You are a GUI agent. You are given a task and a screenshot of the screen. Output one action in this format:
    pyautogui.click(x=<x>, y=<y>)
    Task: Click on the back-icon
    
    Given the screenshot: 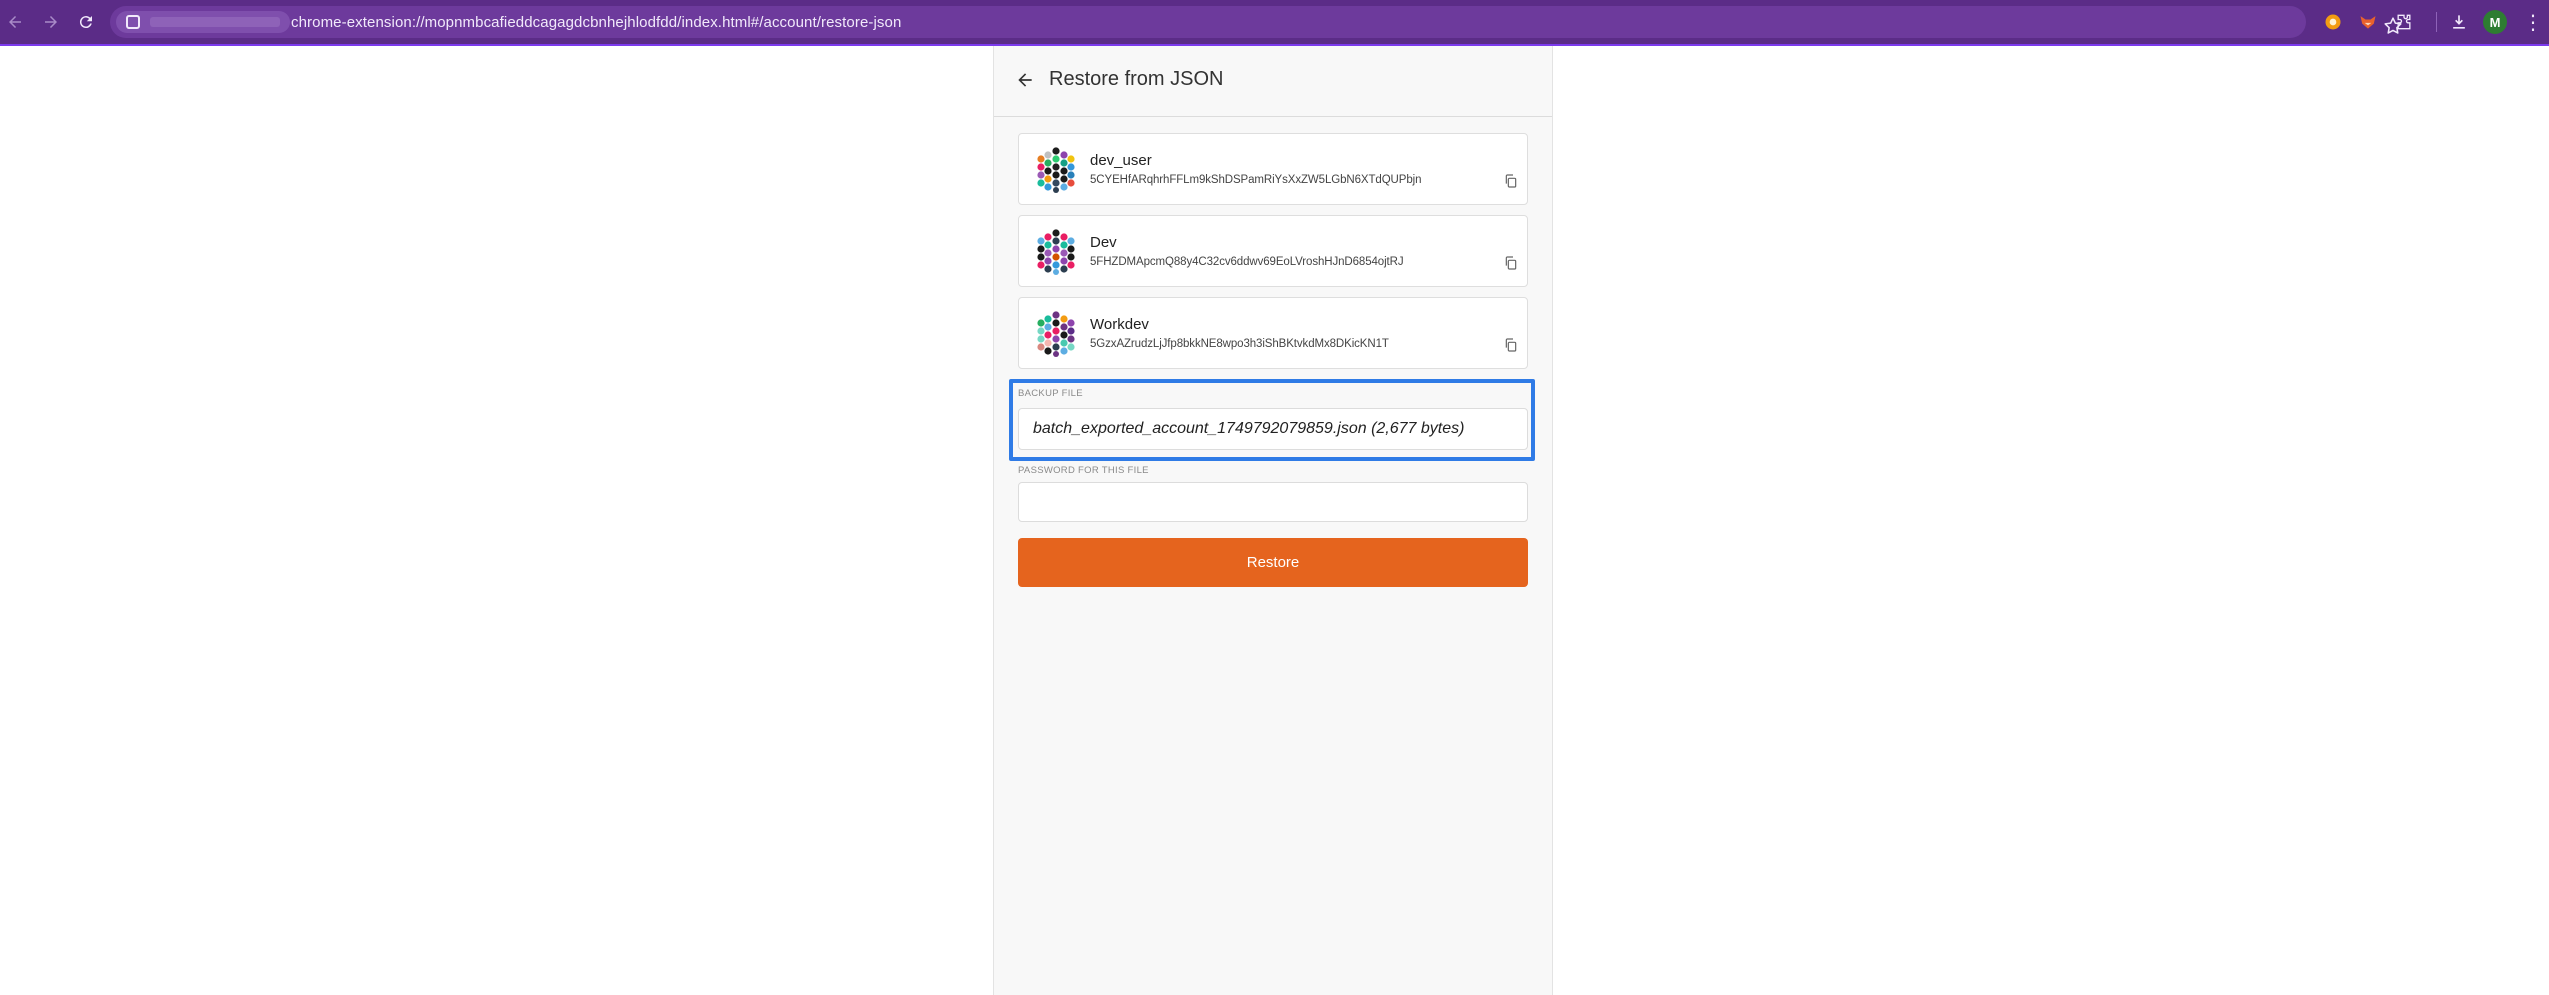 What is the action you would take?
    pyautogui.click(x=15, y=22)
    